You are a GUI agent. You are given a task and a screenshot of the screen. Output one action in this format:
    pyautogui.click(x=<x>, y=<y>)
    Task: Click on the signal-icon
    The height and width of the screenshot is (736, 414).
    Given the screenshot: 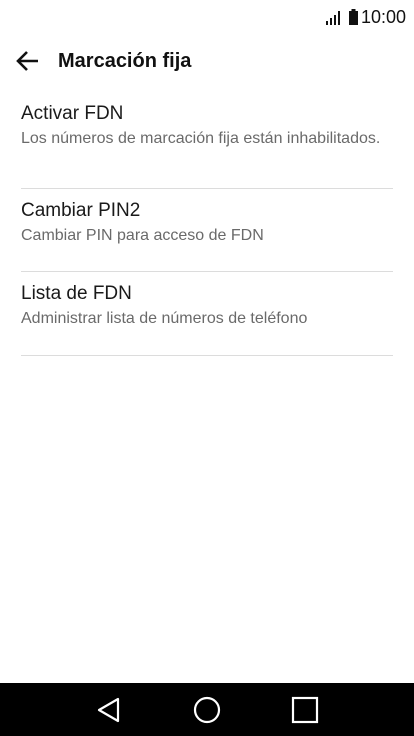 What is the action you would take?
    pyautogui.click(x=332, y=18)
    